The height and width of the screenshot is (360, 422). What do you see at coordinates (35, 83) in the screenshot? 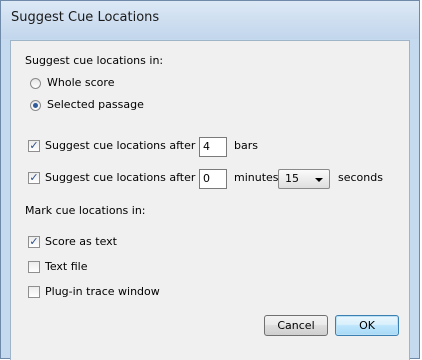
I see `radio-whole-score-circle` at bounding box center [35, 83].